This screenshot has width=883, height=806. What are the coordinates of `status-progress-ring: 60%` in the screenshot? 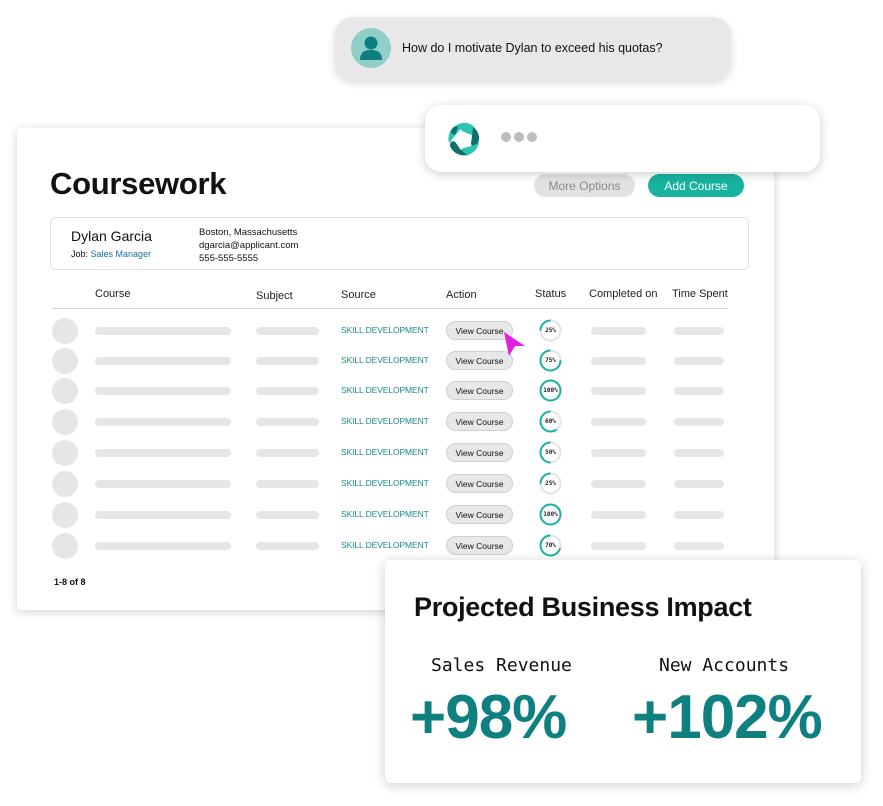 It's located at (550, 421).